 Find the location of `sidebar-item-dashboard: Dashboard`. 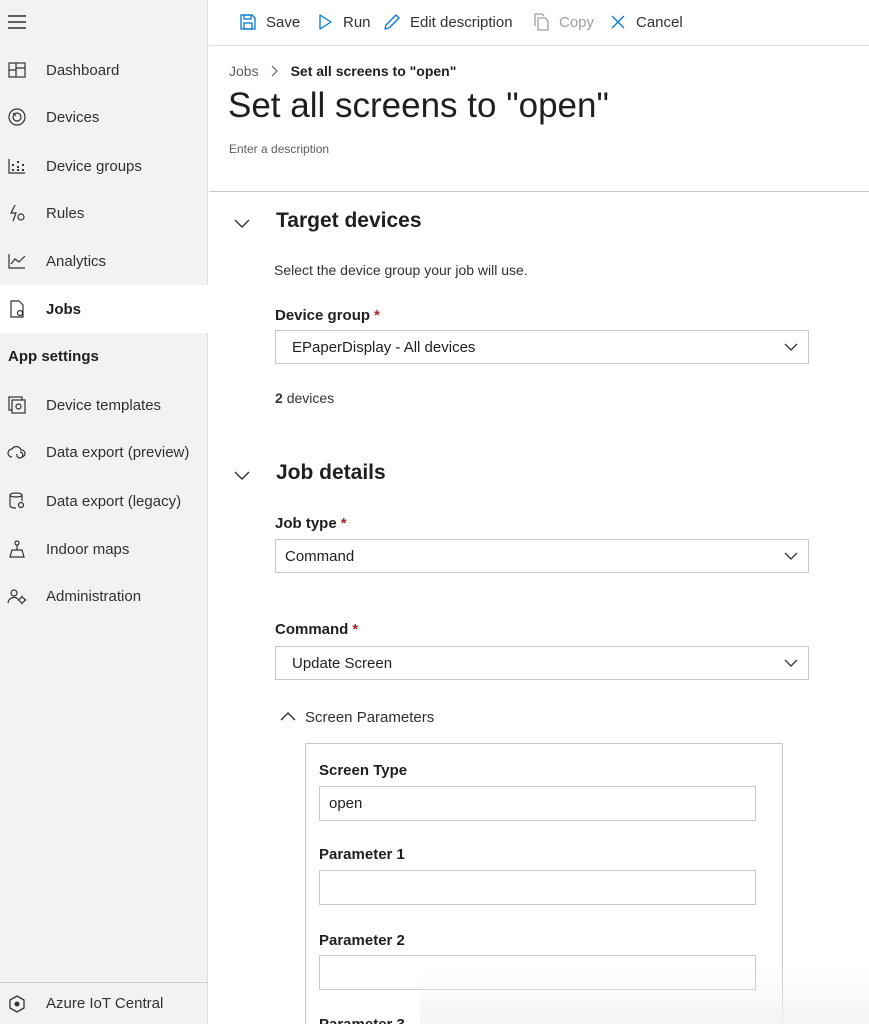

sidebar-item-dashboard: Dashboard is located at coordinates (104, 70).